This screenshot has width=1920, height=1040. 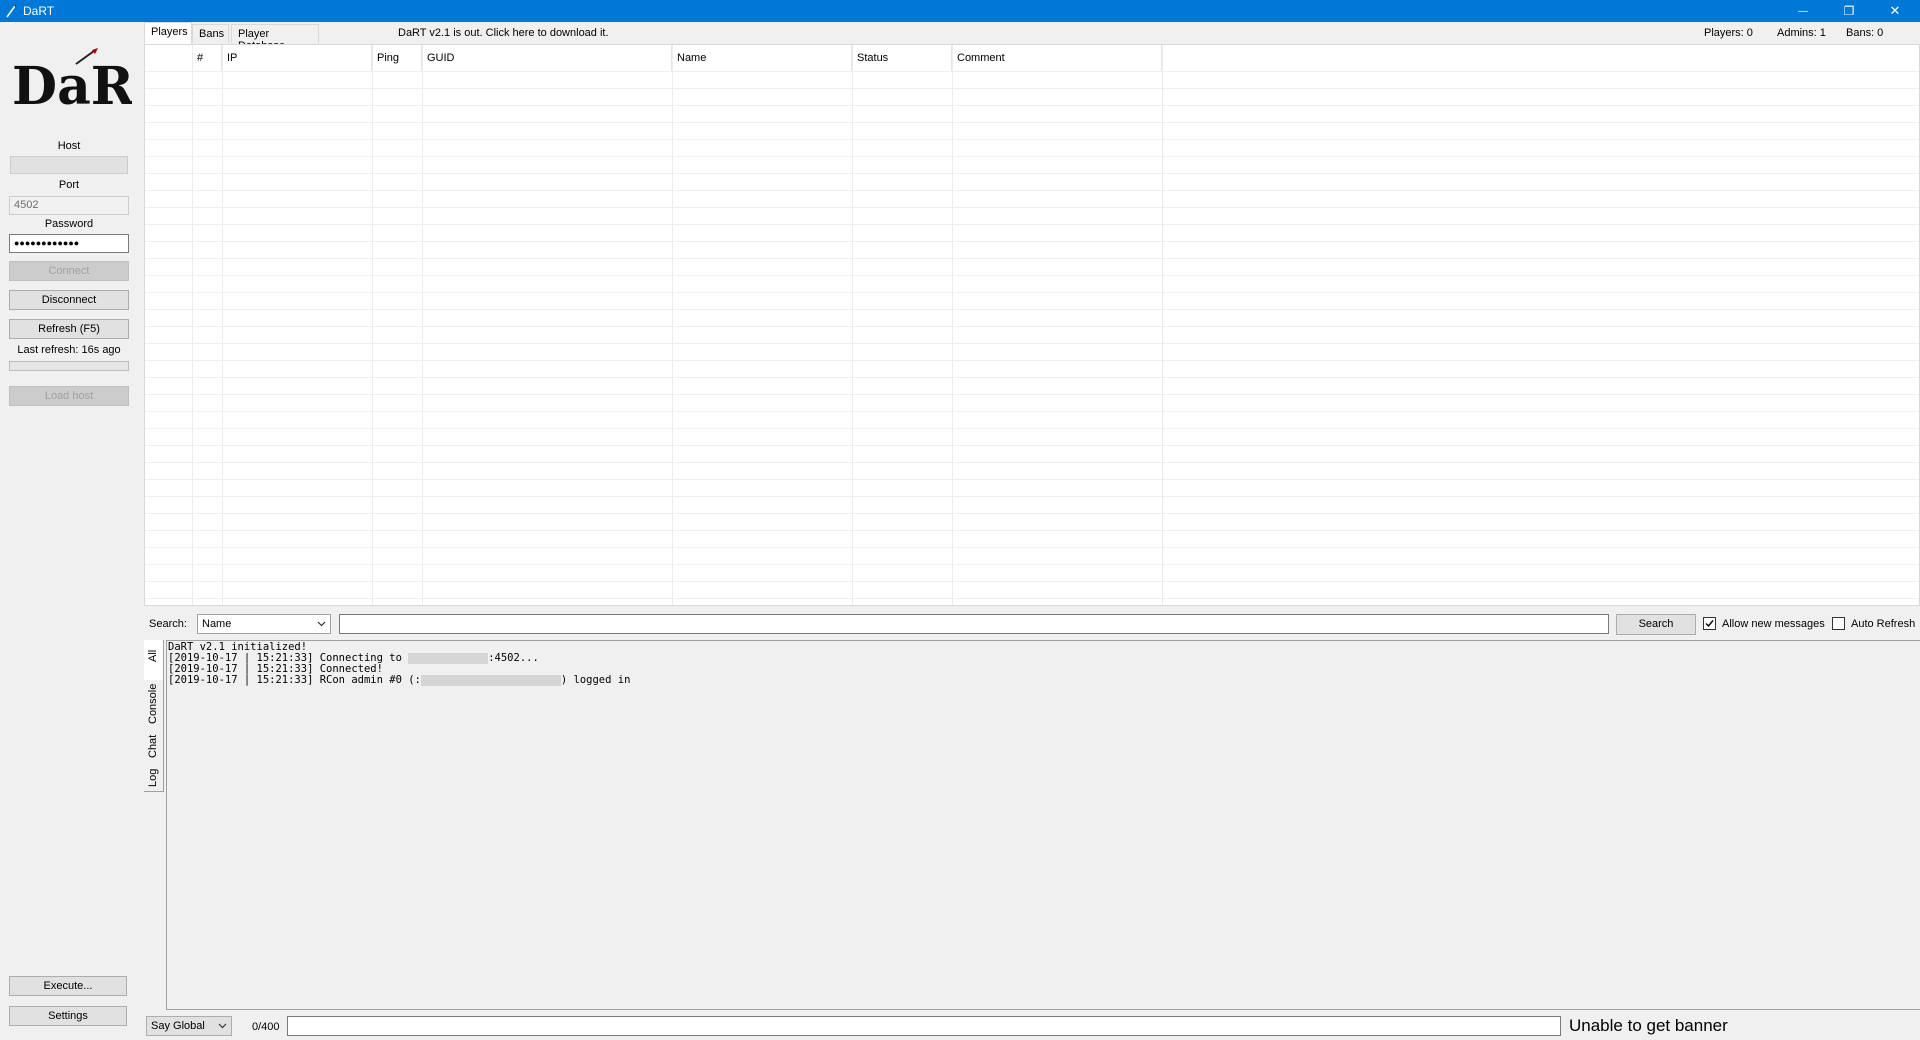 What do you see at coordinates (297, 58) in the screenshot?
I see `column-ip: IP` at bounding box center [297, 58].